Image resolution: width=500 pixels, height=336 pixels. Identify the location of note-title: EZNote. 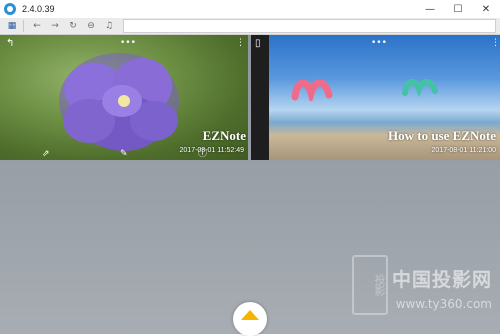
(224, 135).